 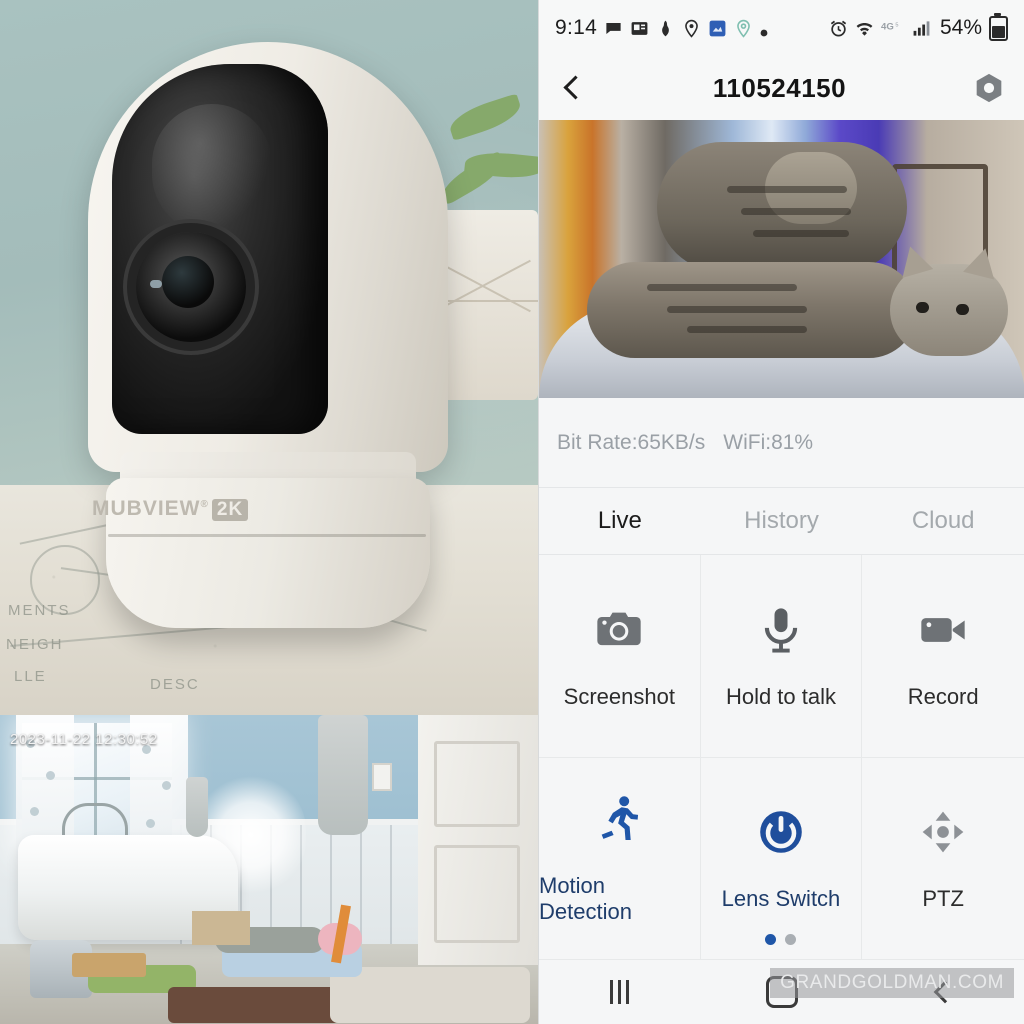 What do you see at coordinates (620, 521) in the screenshot?
I see `tab-live: Live` at bounding box center [620, 521].